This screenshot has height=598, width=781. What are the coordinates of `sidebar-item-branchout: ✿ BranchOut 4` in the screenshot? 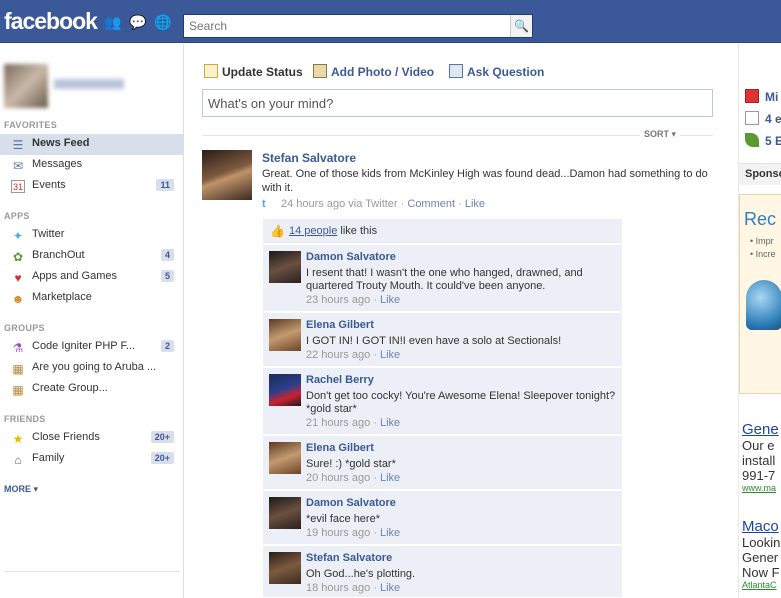 It's located at (92, 256).